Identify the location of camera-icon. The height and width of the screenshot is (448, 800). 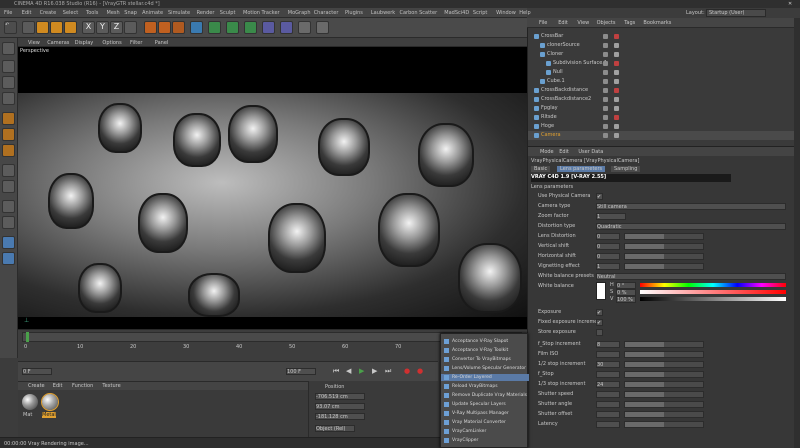
(304, 27).